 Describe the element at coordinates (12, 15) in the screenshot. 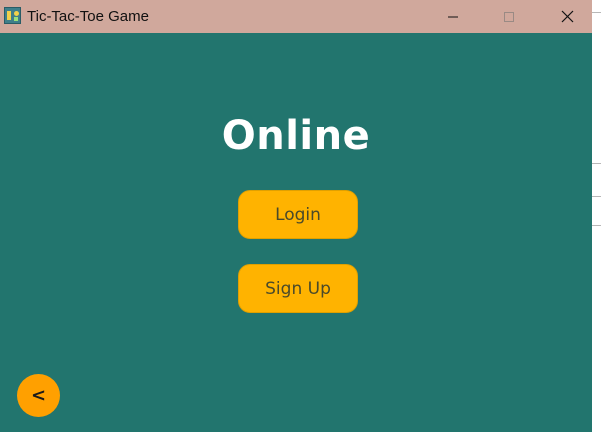

I see `app-icon` at that location.